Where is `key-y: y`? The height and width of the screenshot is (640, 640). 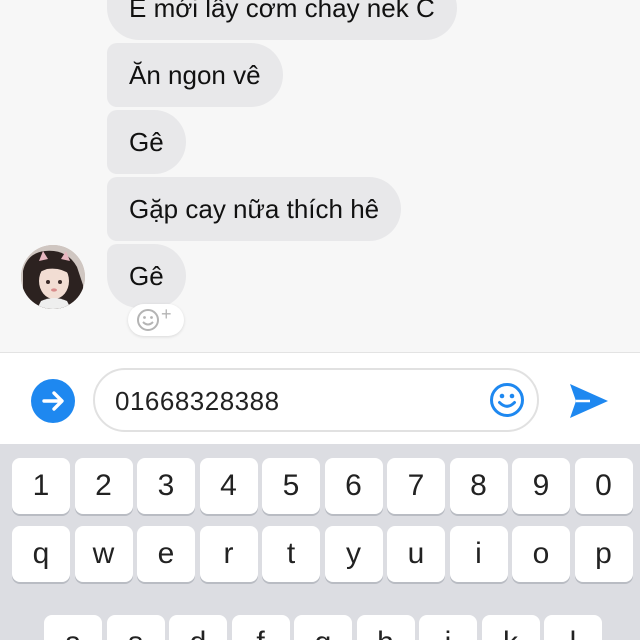
key-y: y is located at coordinates (353, 554).